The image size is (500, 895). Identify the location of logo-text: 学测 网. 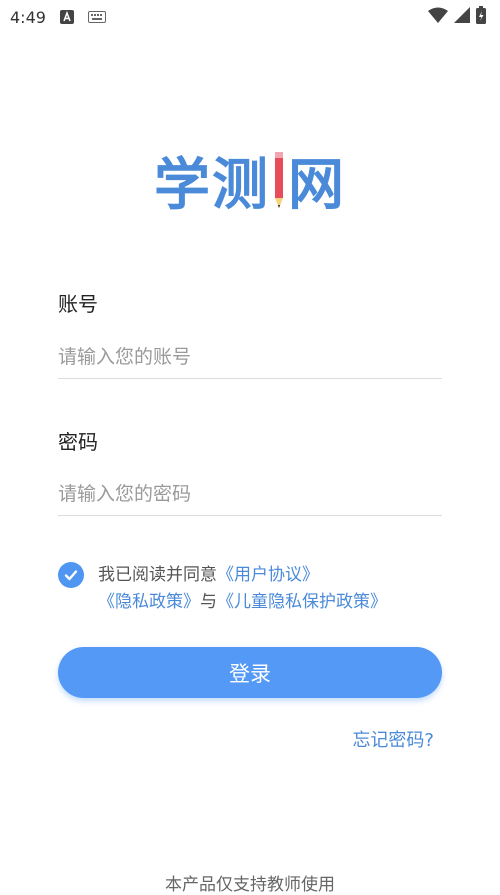
(250, 180).